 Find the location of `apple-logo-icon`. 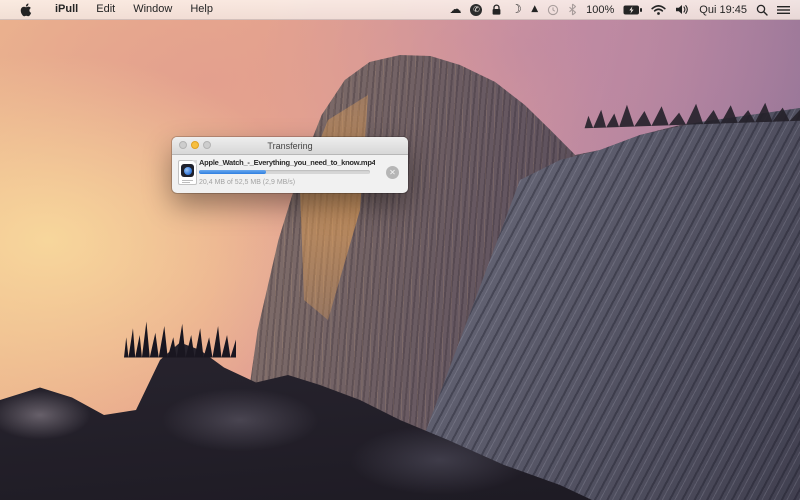

apple-logo-icon is located at coordinates (26, 9).